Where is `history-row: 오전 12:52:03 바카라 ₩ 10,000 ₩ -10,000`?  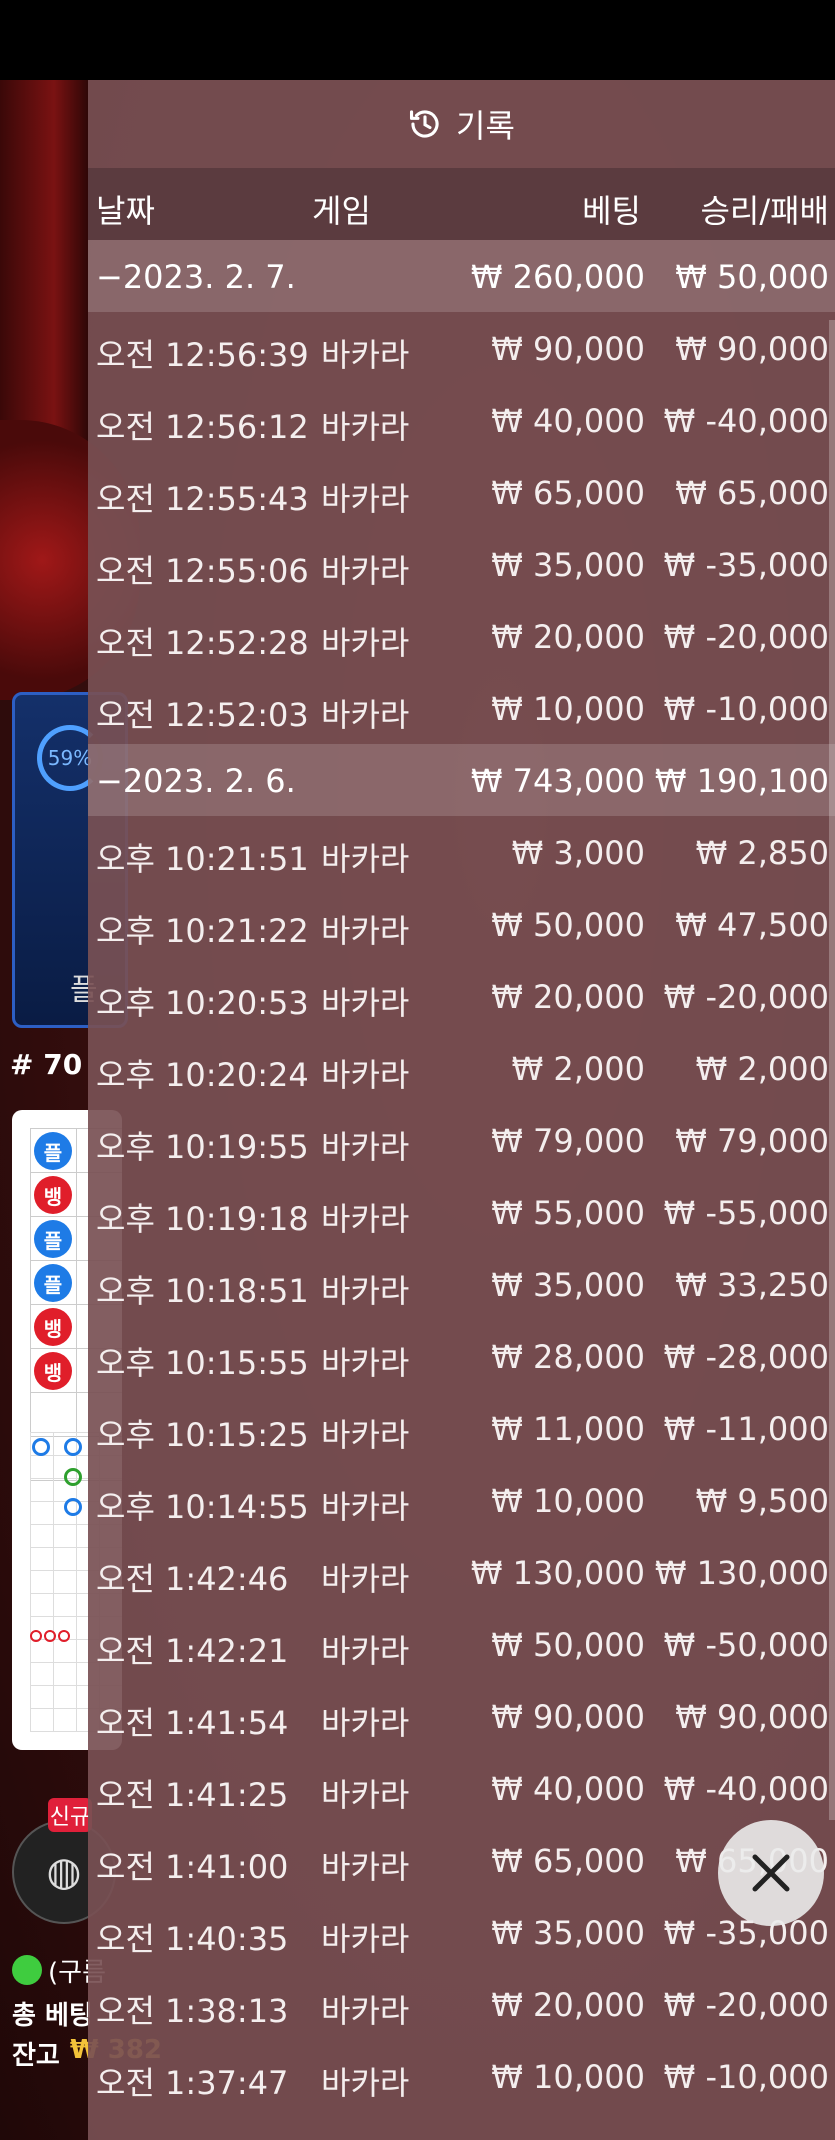
history-row: 오전 12:52:03 바카라 ₩ 10,000 ₩ -10,000 is located at coordinates (461, 708).